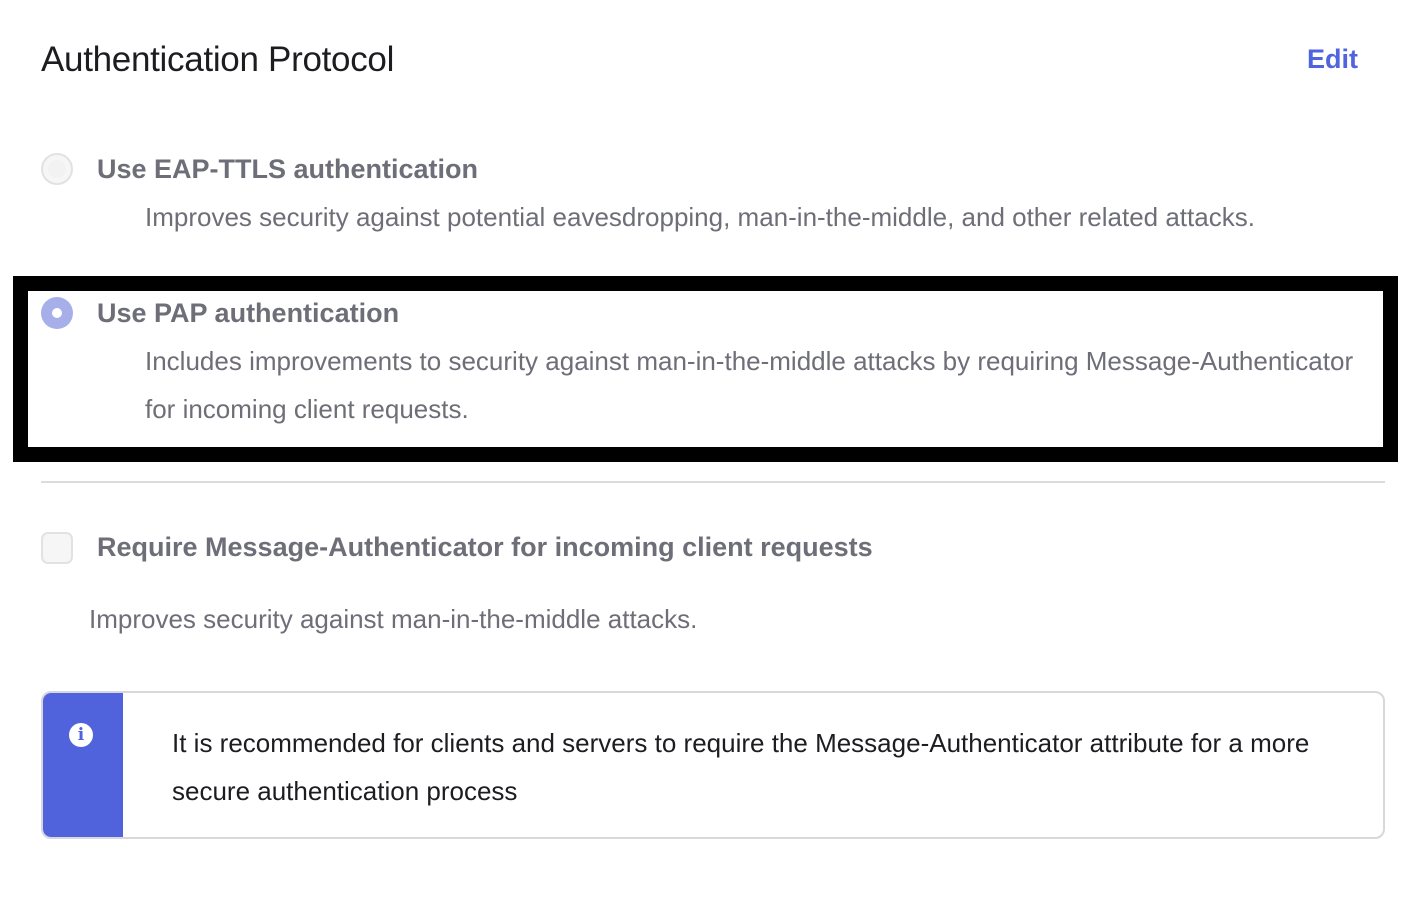 The width and height of the screenshot is (1408, 904). Describe the element at coordinates (83, 765) in the screenshot. I see `callout-stripe: i` at that location.